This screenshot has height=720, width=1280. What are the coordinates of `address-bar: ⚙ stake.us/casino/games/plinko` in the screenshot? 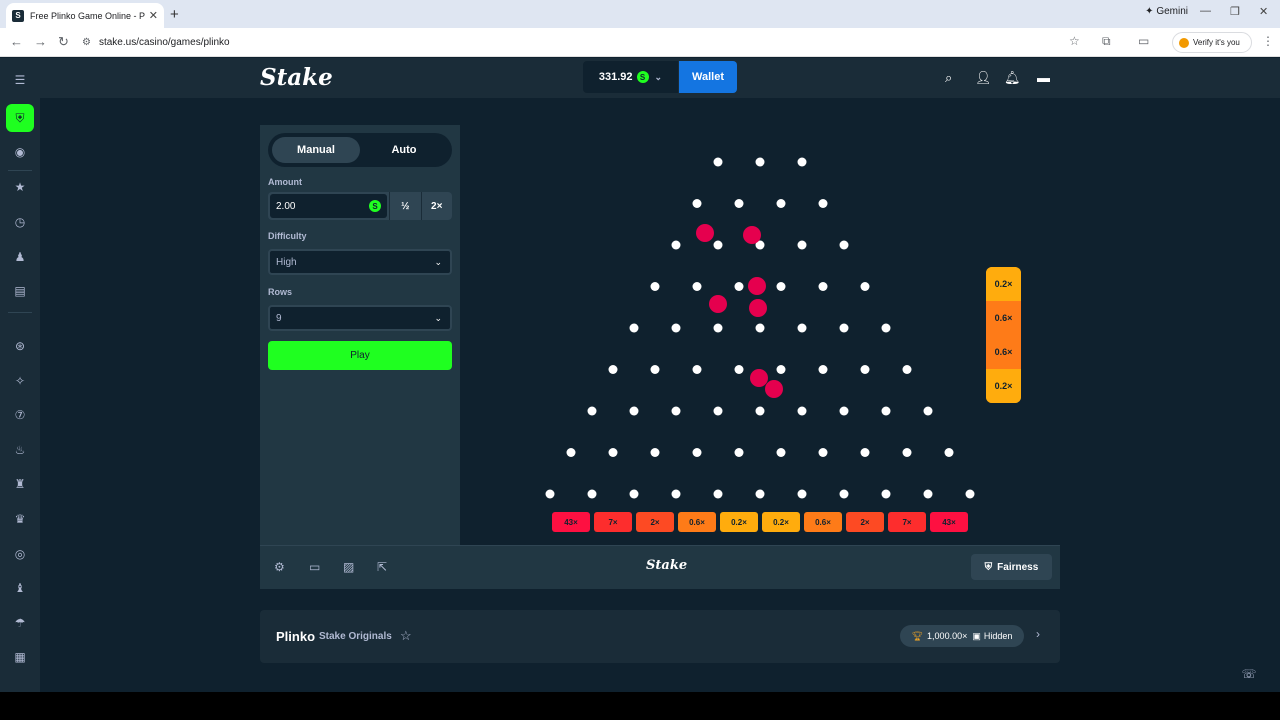 It's located at (582, 42).